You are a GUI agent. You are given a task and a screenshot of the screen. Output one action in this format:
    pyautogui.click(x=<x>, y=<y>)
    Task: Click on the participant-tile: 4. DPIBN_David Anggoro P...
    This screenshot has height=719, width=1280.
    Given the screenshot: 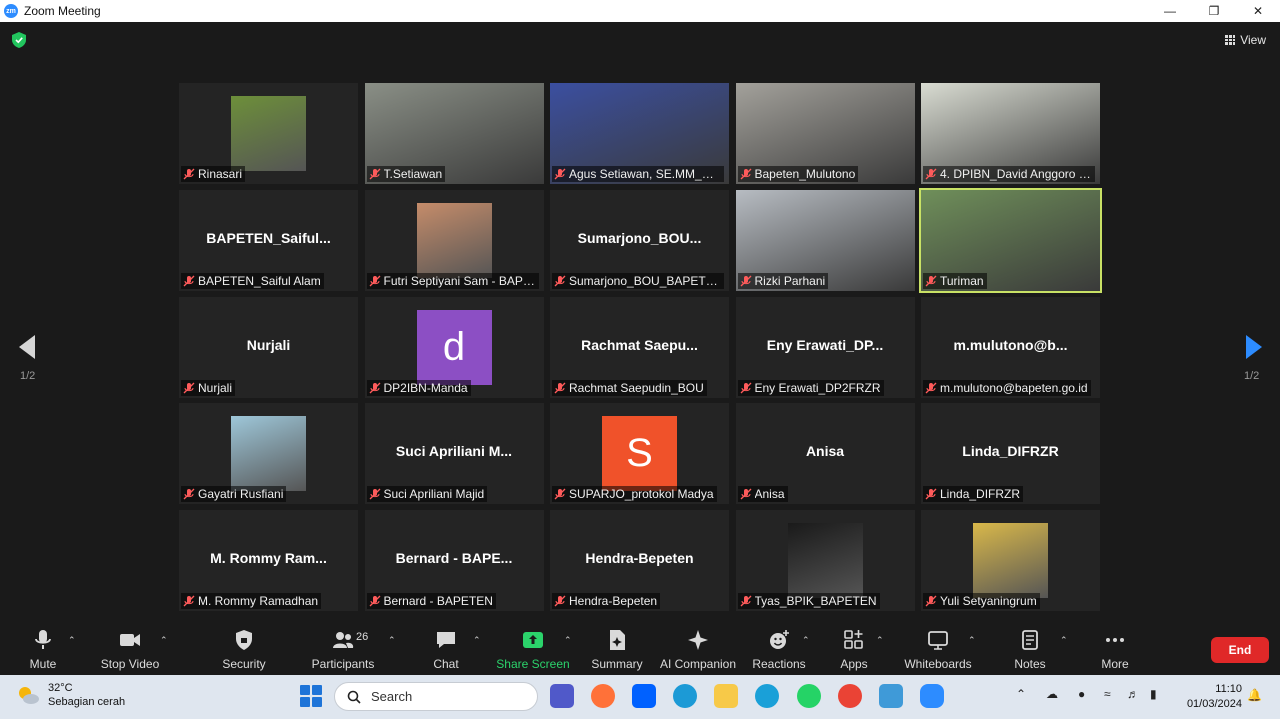 What is the action you would take?
    pyautogui.click(x=1010, y=133)
    